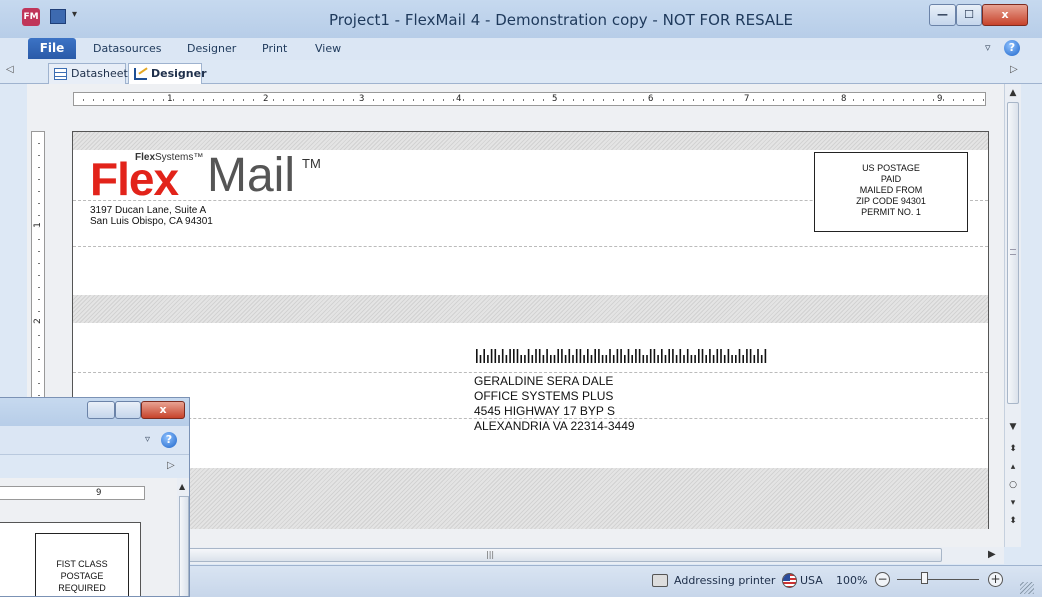  What do you see at coordinates (789, 580) in the screenshot?
I see `us-flag-icon` at bounding box center [789, 580].